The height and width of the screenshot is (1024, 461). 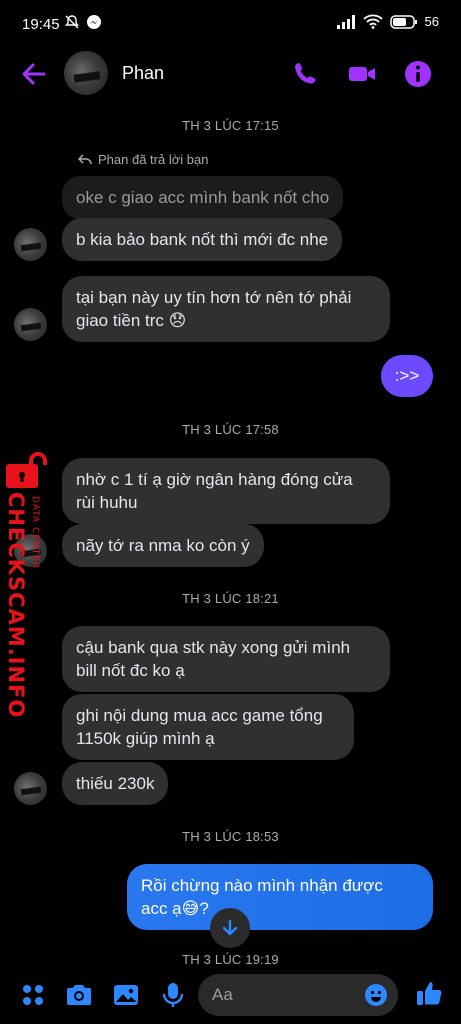 I want to click on outgoing-message: Rồi chừng nào mình nhận được acc ạ😅?, so click(x=280, y=897).